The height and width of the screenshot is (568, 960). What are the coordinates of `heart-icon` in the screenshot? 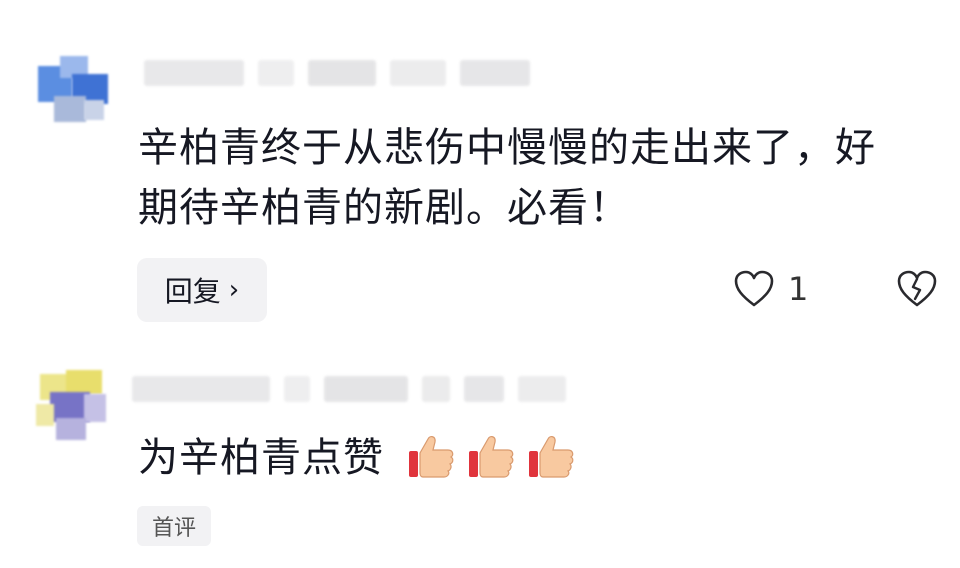 It's located at (754, 288).